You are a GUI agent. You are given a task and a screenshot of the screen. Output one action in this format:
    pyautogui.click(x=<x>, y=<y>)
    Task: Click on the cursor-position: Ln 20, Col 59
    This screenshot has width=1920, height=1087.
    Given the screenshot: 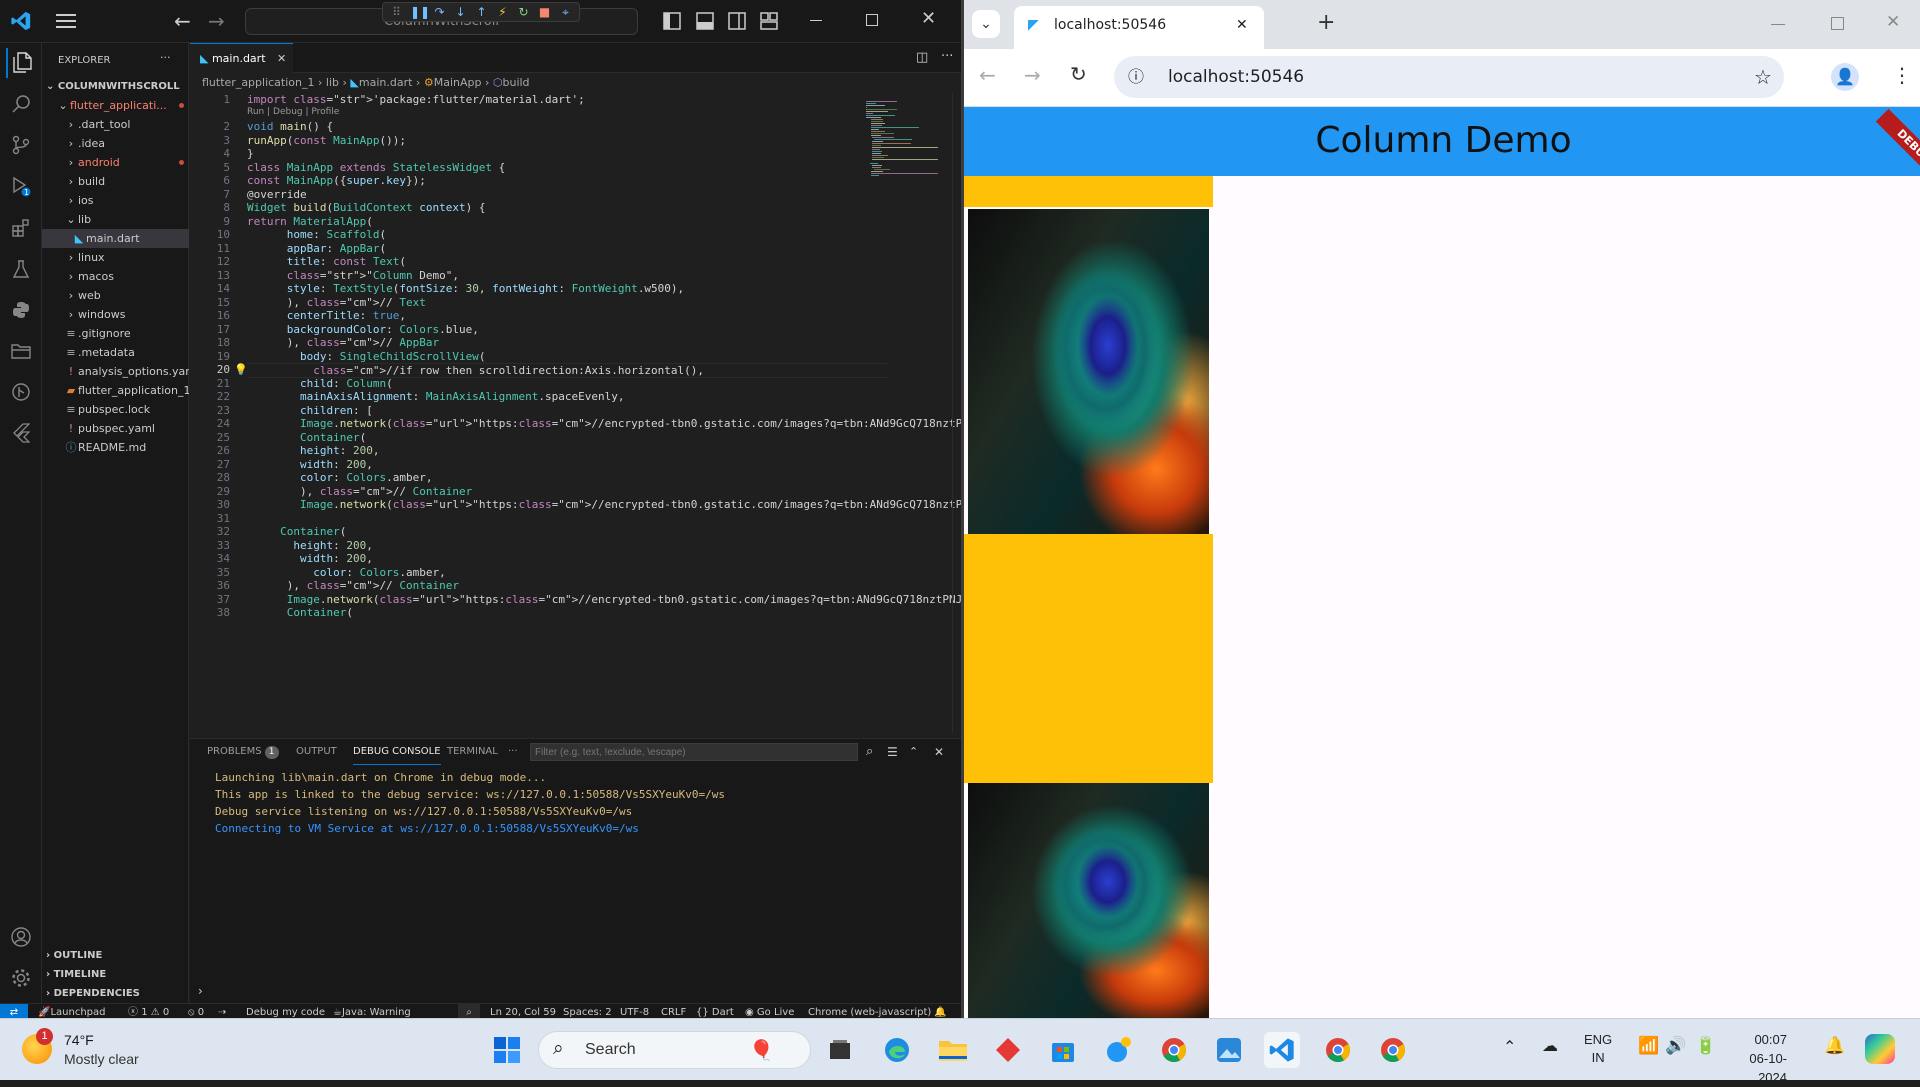 What is the action you would take?
    pyautogui.click(x=523, y=1011)
    